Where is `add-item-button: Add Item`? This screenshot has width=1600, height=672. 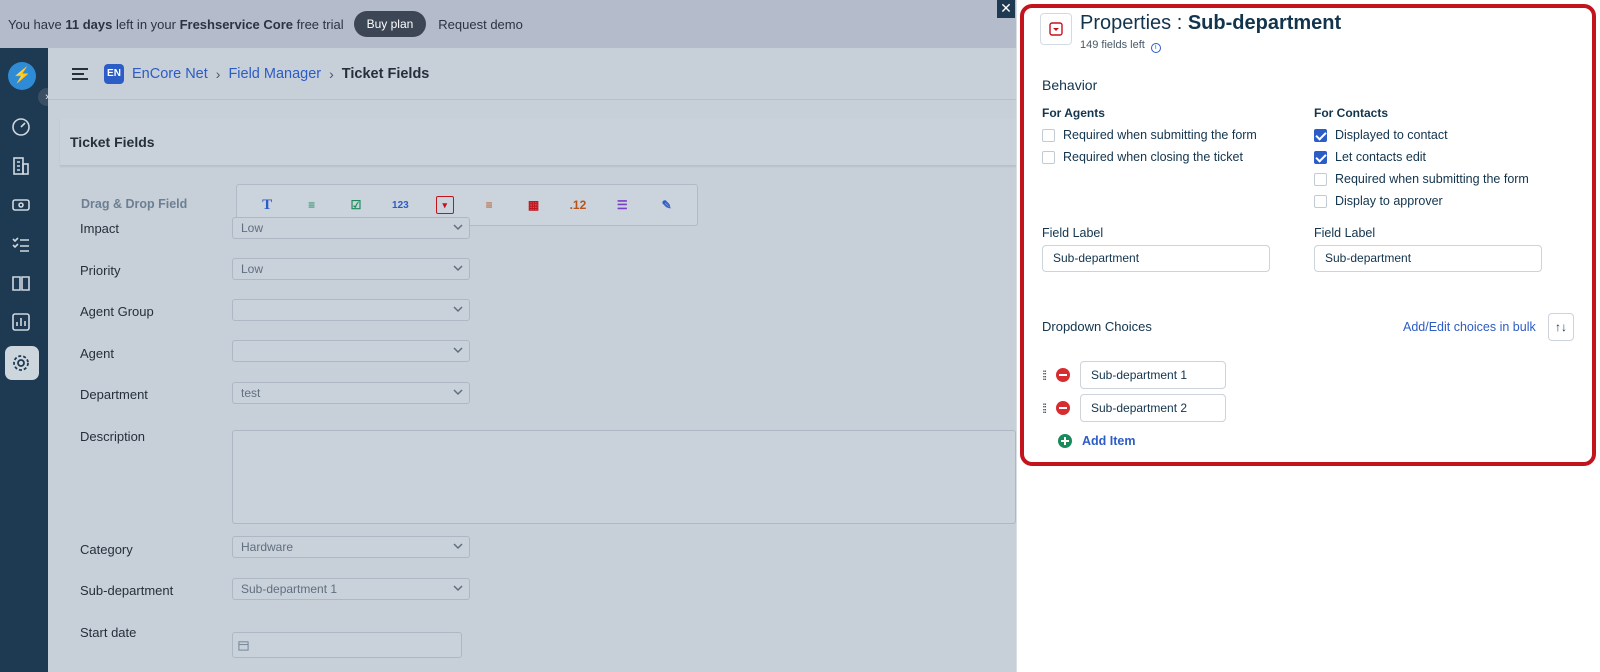 add-item-button: Add Item is located at coordinates (1096, 441).